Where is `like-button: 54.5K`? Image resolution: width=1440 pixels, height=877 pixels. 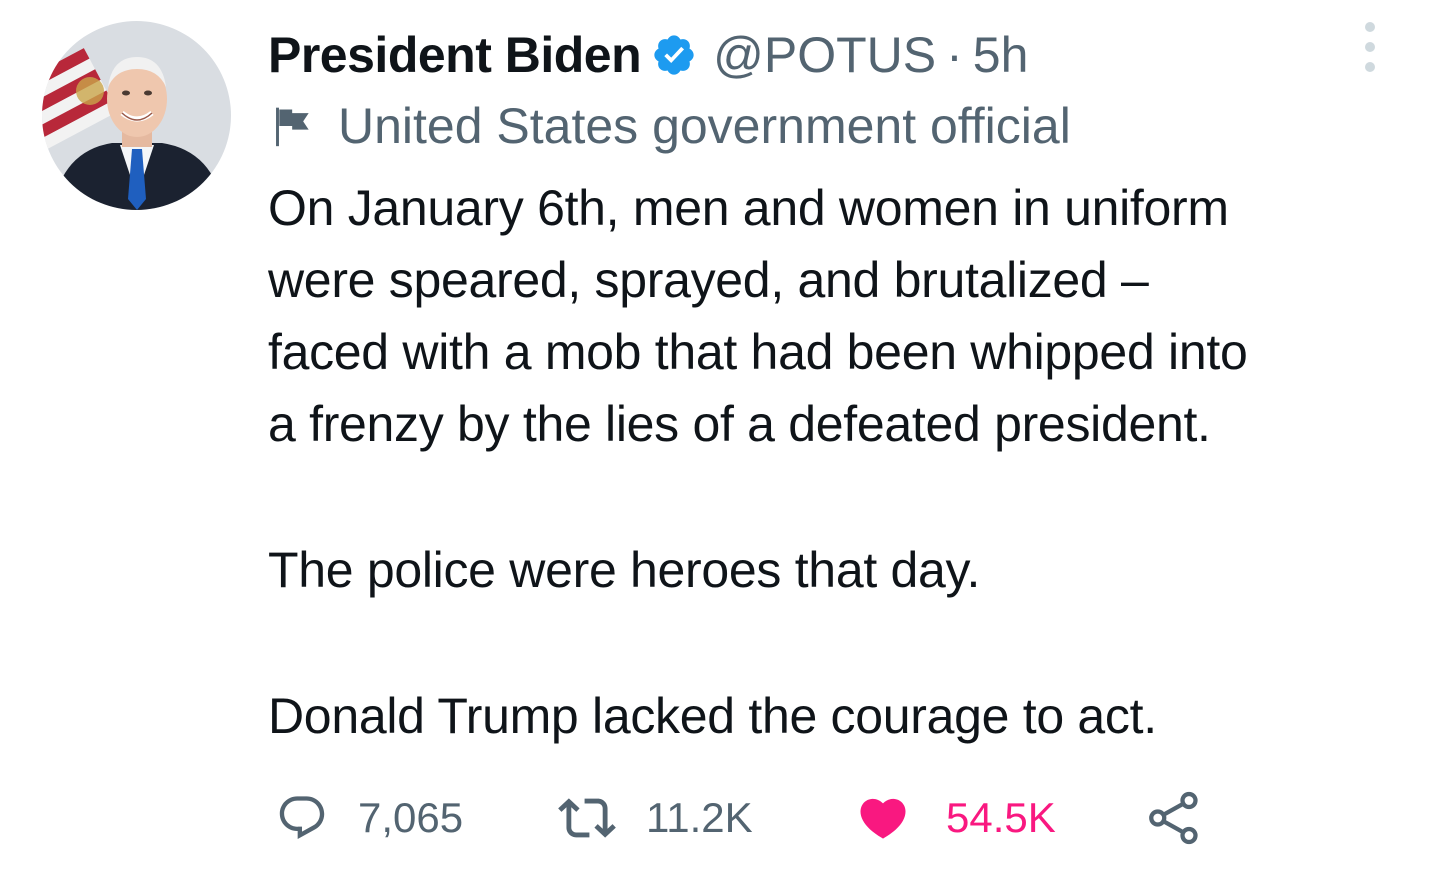
like-button: 54.5K is located at coordinates (956, 818).